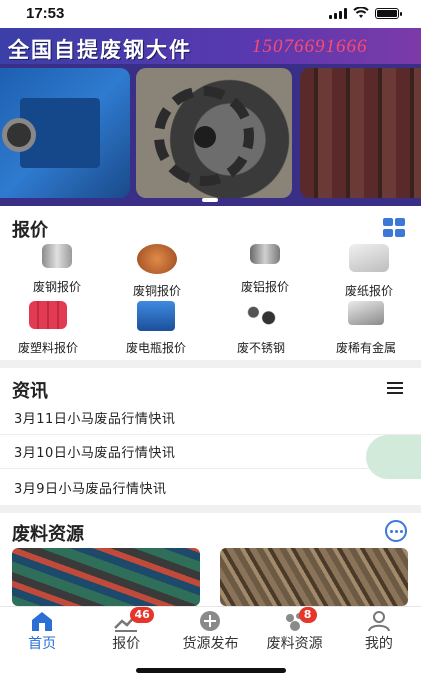  Describe the element at coordinates (106, 577) in the screenshot. I see `resource-card-batteries` at that location.